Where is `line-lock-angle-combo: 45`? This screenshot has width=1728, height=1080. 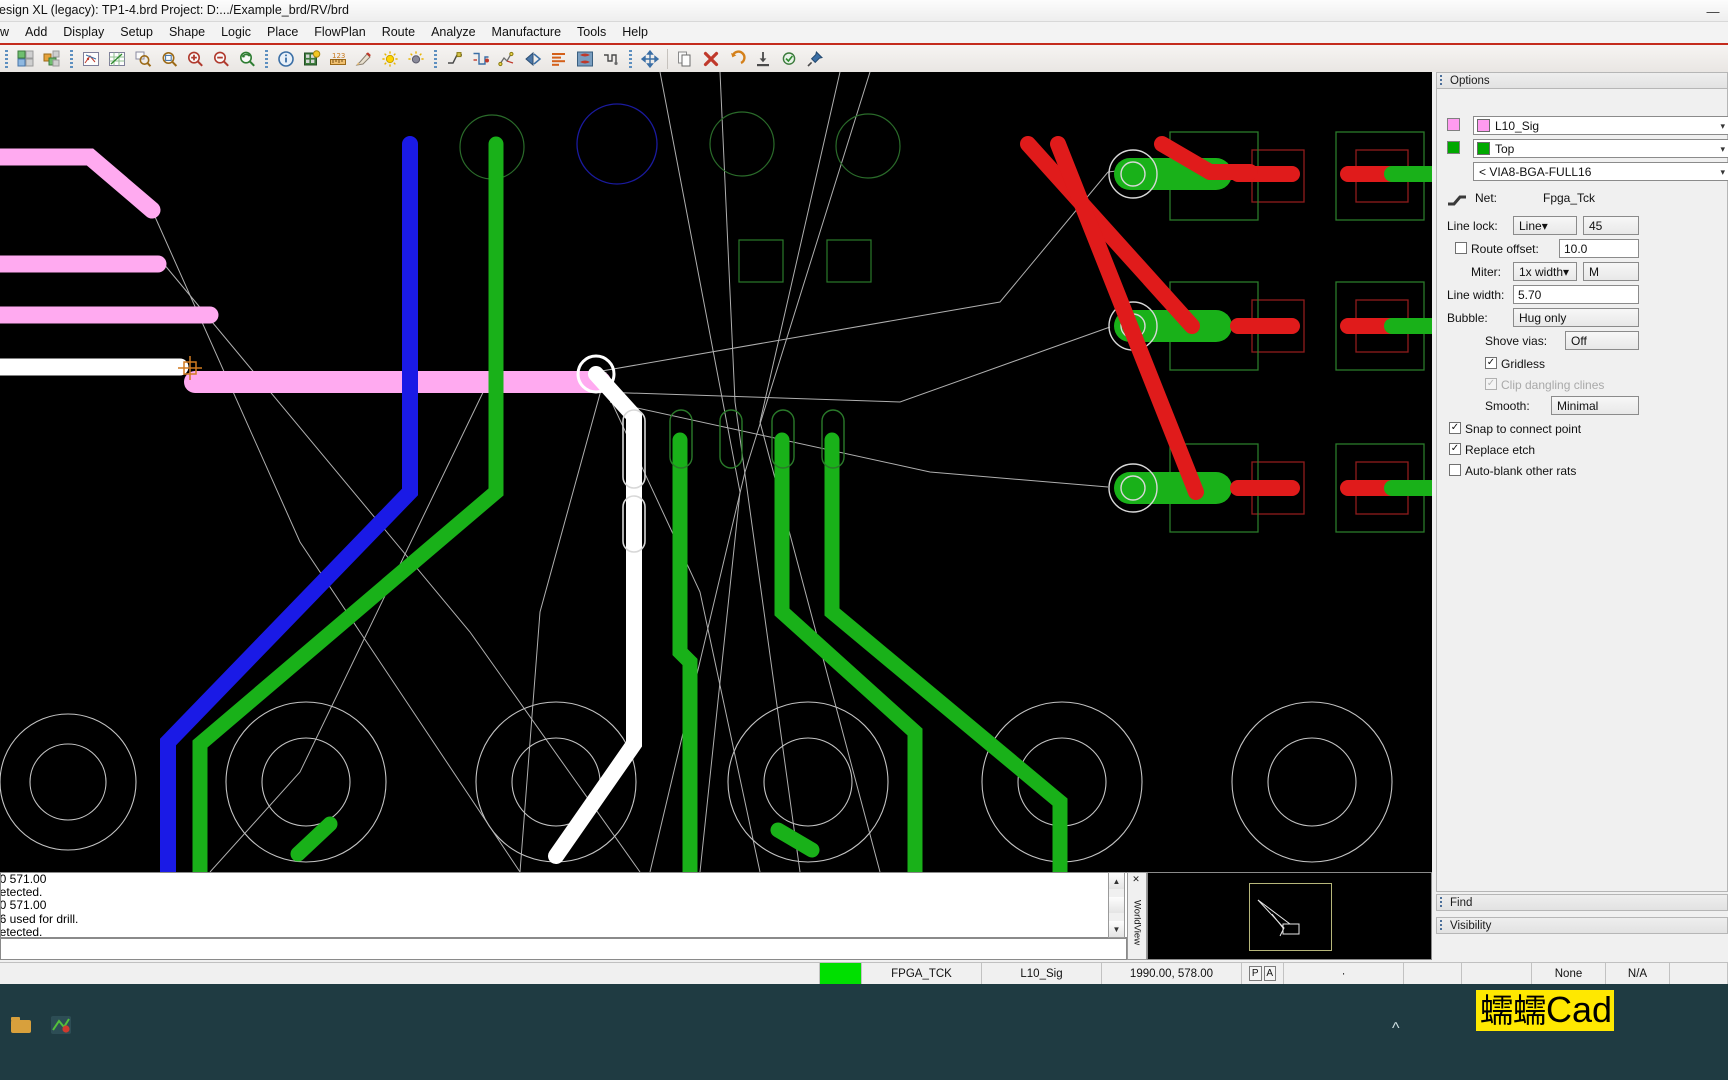 line-lock-angle-combo: 45 is located at coordinates (1611, 225).